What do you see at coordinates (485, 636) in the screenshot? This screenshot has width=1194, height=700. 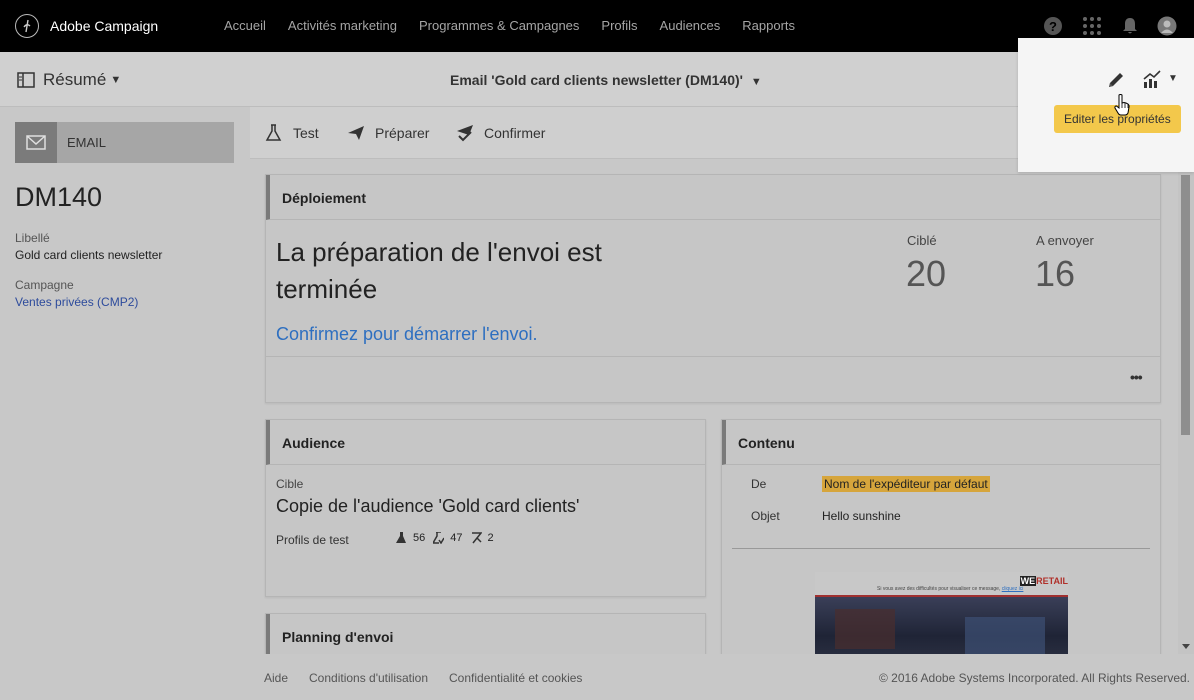 I see `planning-heading: Planning d'envoi` at bounding box center [485, 636].